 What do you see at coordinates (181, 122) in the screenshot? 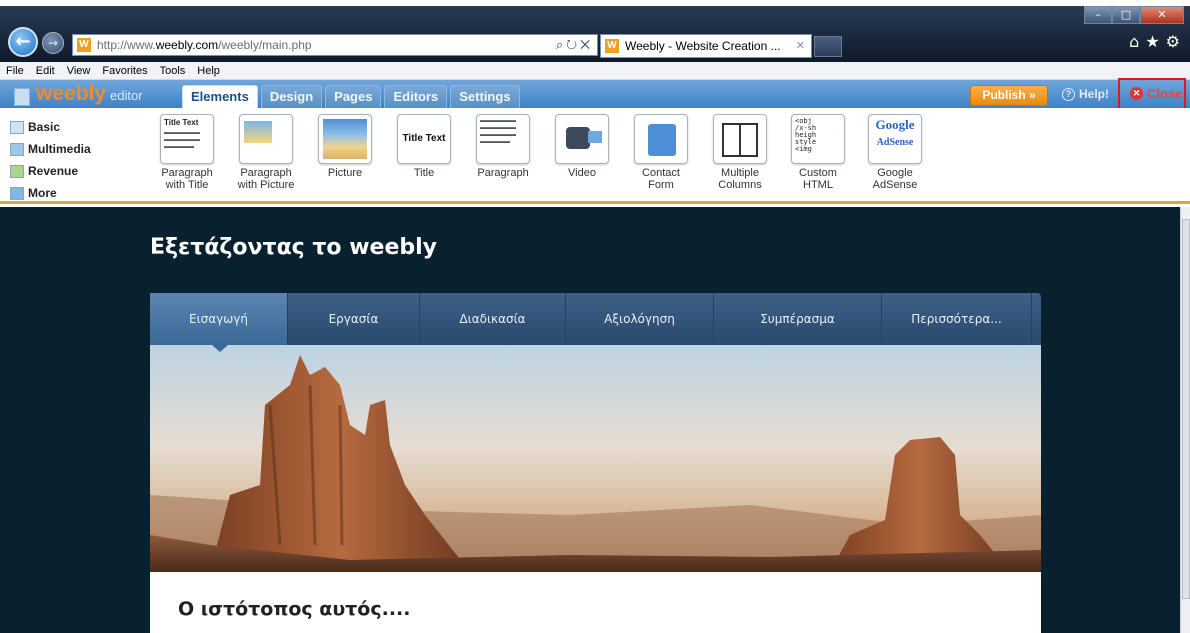
I see `thumb-title-text: Title Text` at bounding box center [181, 122].